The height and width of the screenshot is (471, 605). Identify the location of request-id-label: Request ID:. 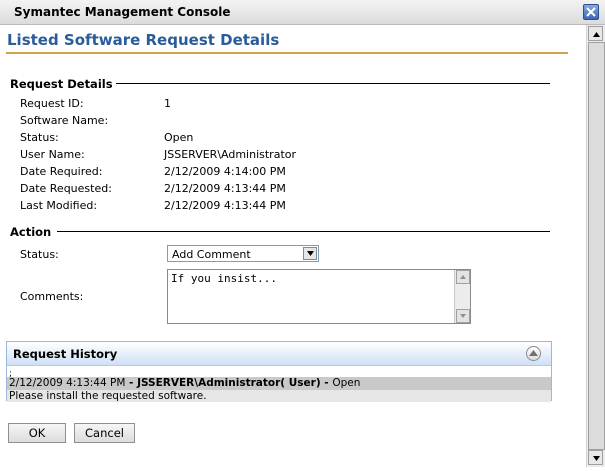
(52, 103).